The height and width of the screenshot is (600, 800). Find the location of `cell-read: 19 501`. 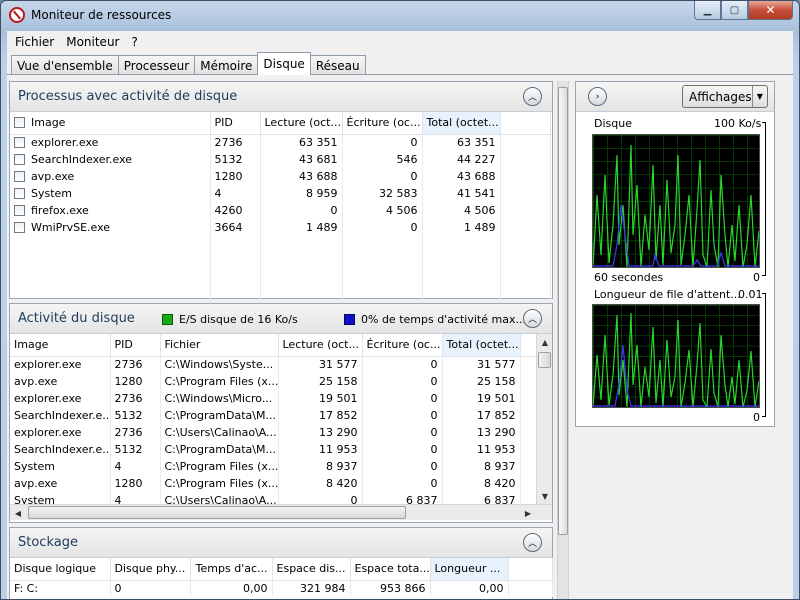

cell-read: 19 501 is located at coordinates (320, 398).